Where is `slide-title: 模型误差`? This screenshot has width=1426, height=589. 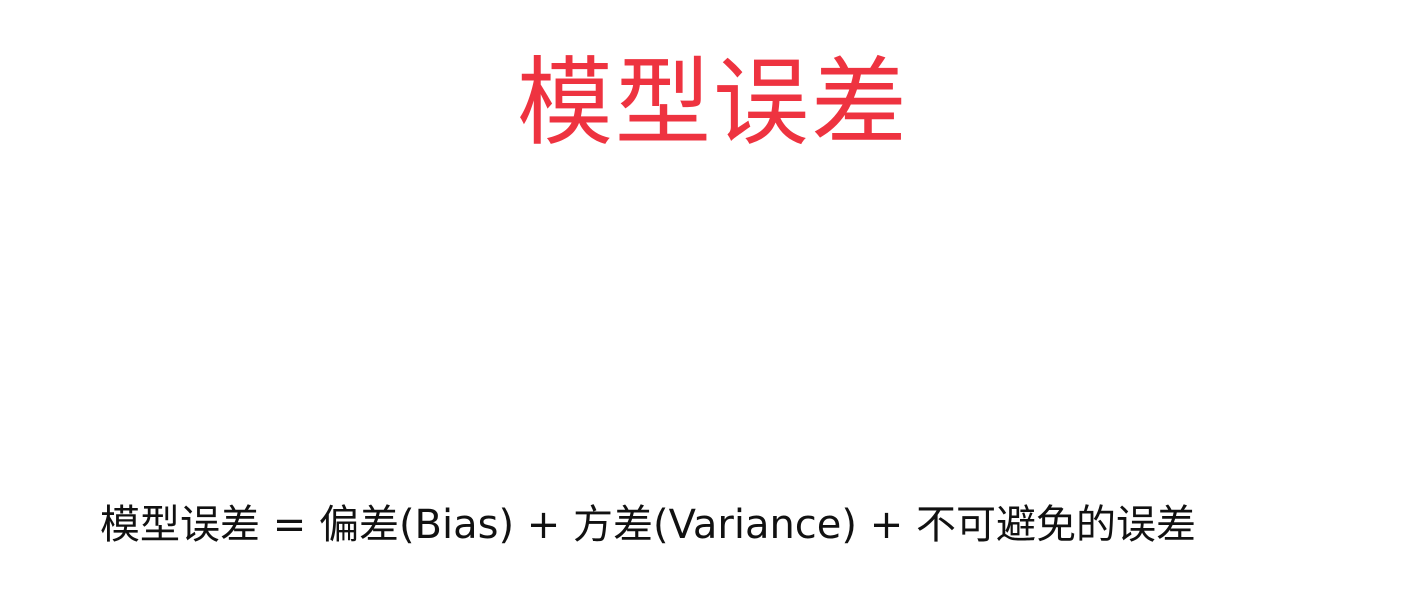 slide-title: 模型误差 is located at coordinates (713, 103).